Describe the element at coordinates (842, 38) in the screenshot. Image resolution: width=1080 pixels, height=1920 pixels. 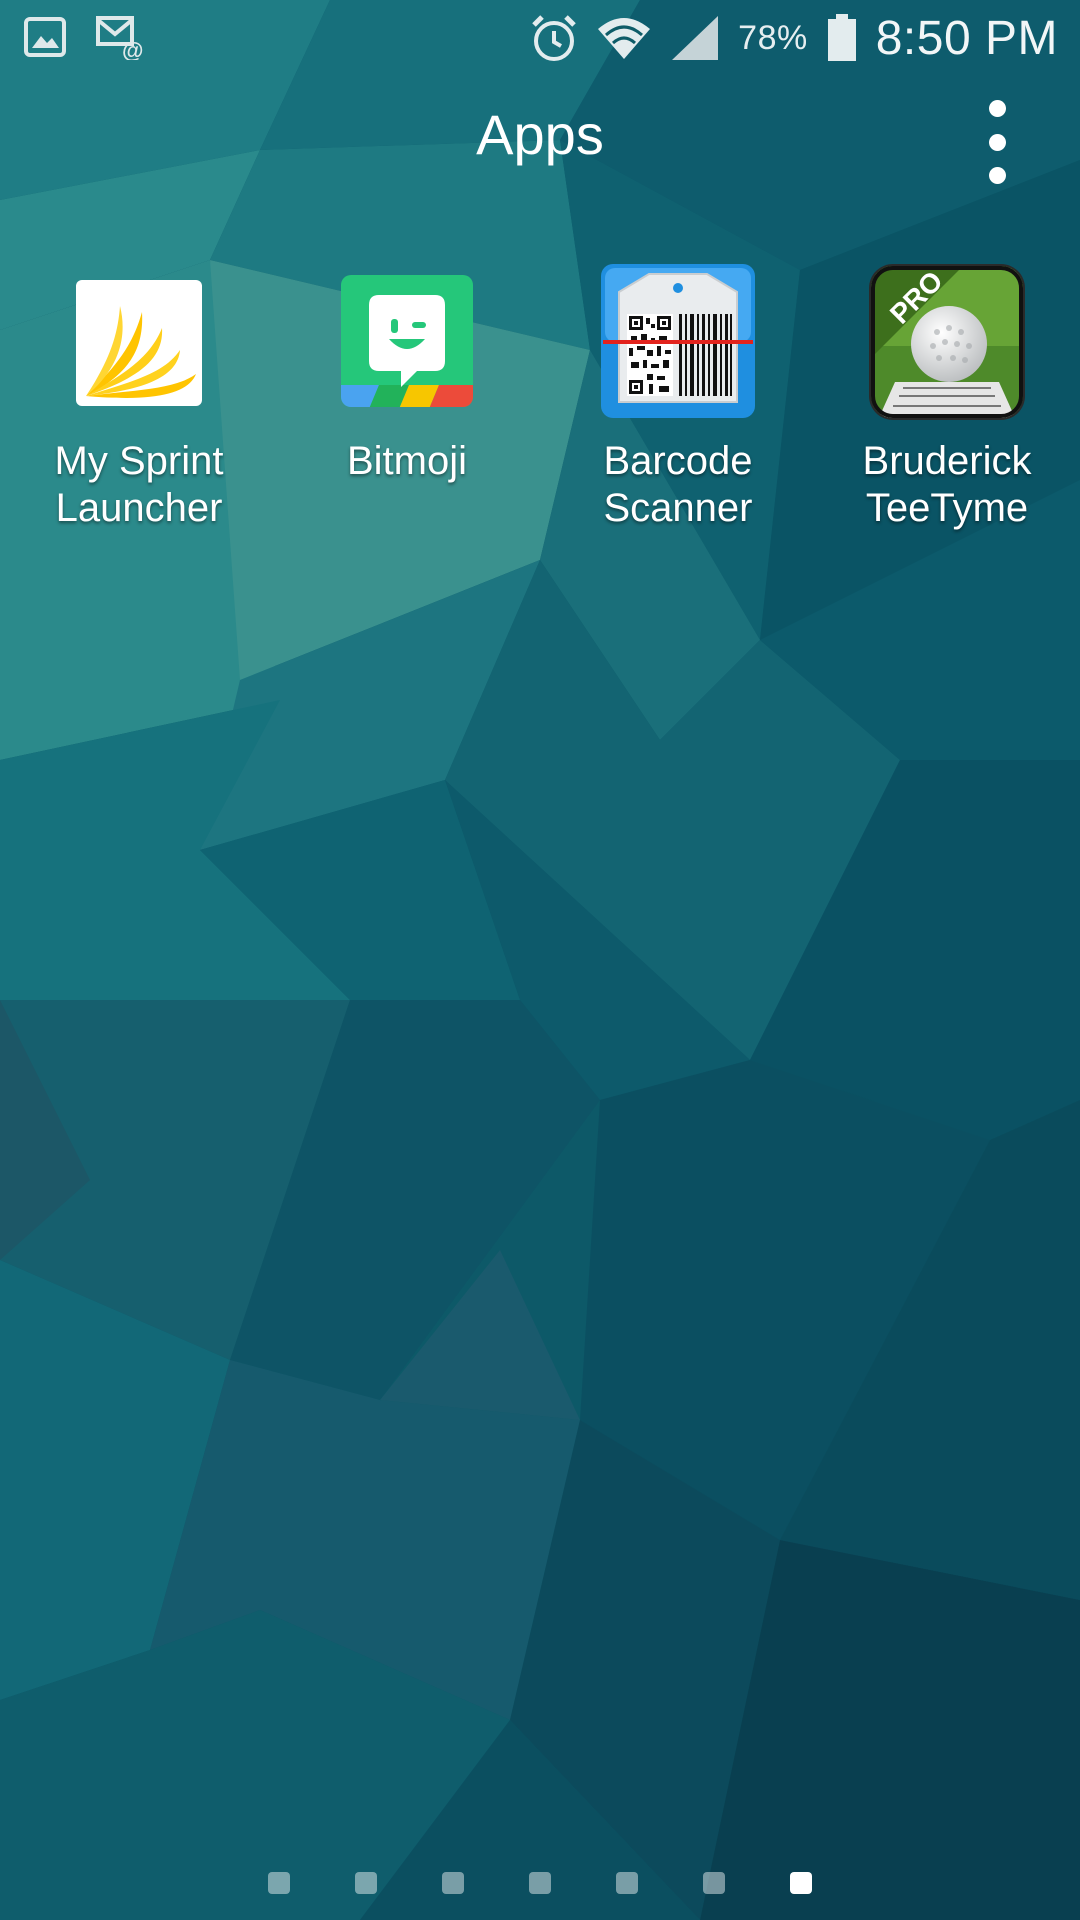
I see `battery-icon` at that location.